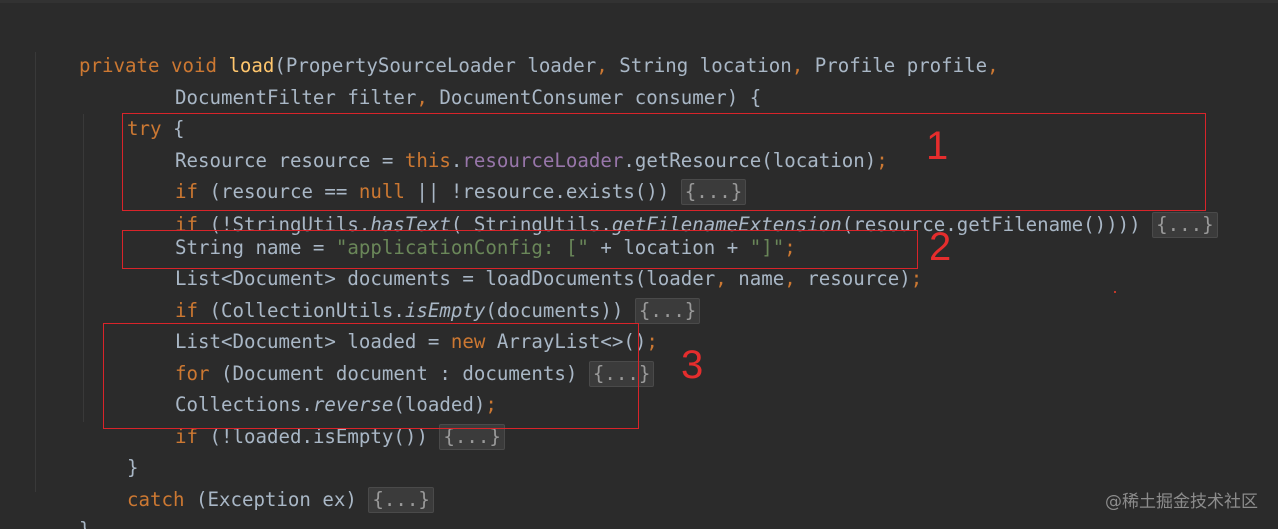  What do you see at coordinates (257, 483) in the screenshot?
I see `code-line: catch (Exception ex) {...}` at bounding box center [257, 483].